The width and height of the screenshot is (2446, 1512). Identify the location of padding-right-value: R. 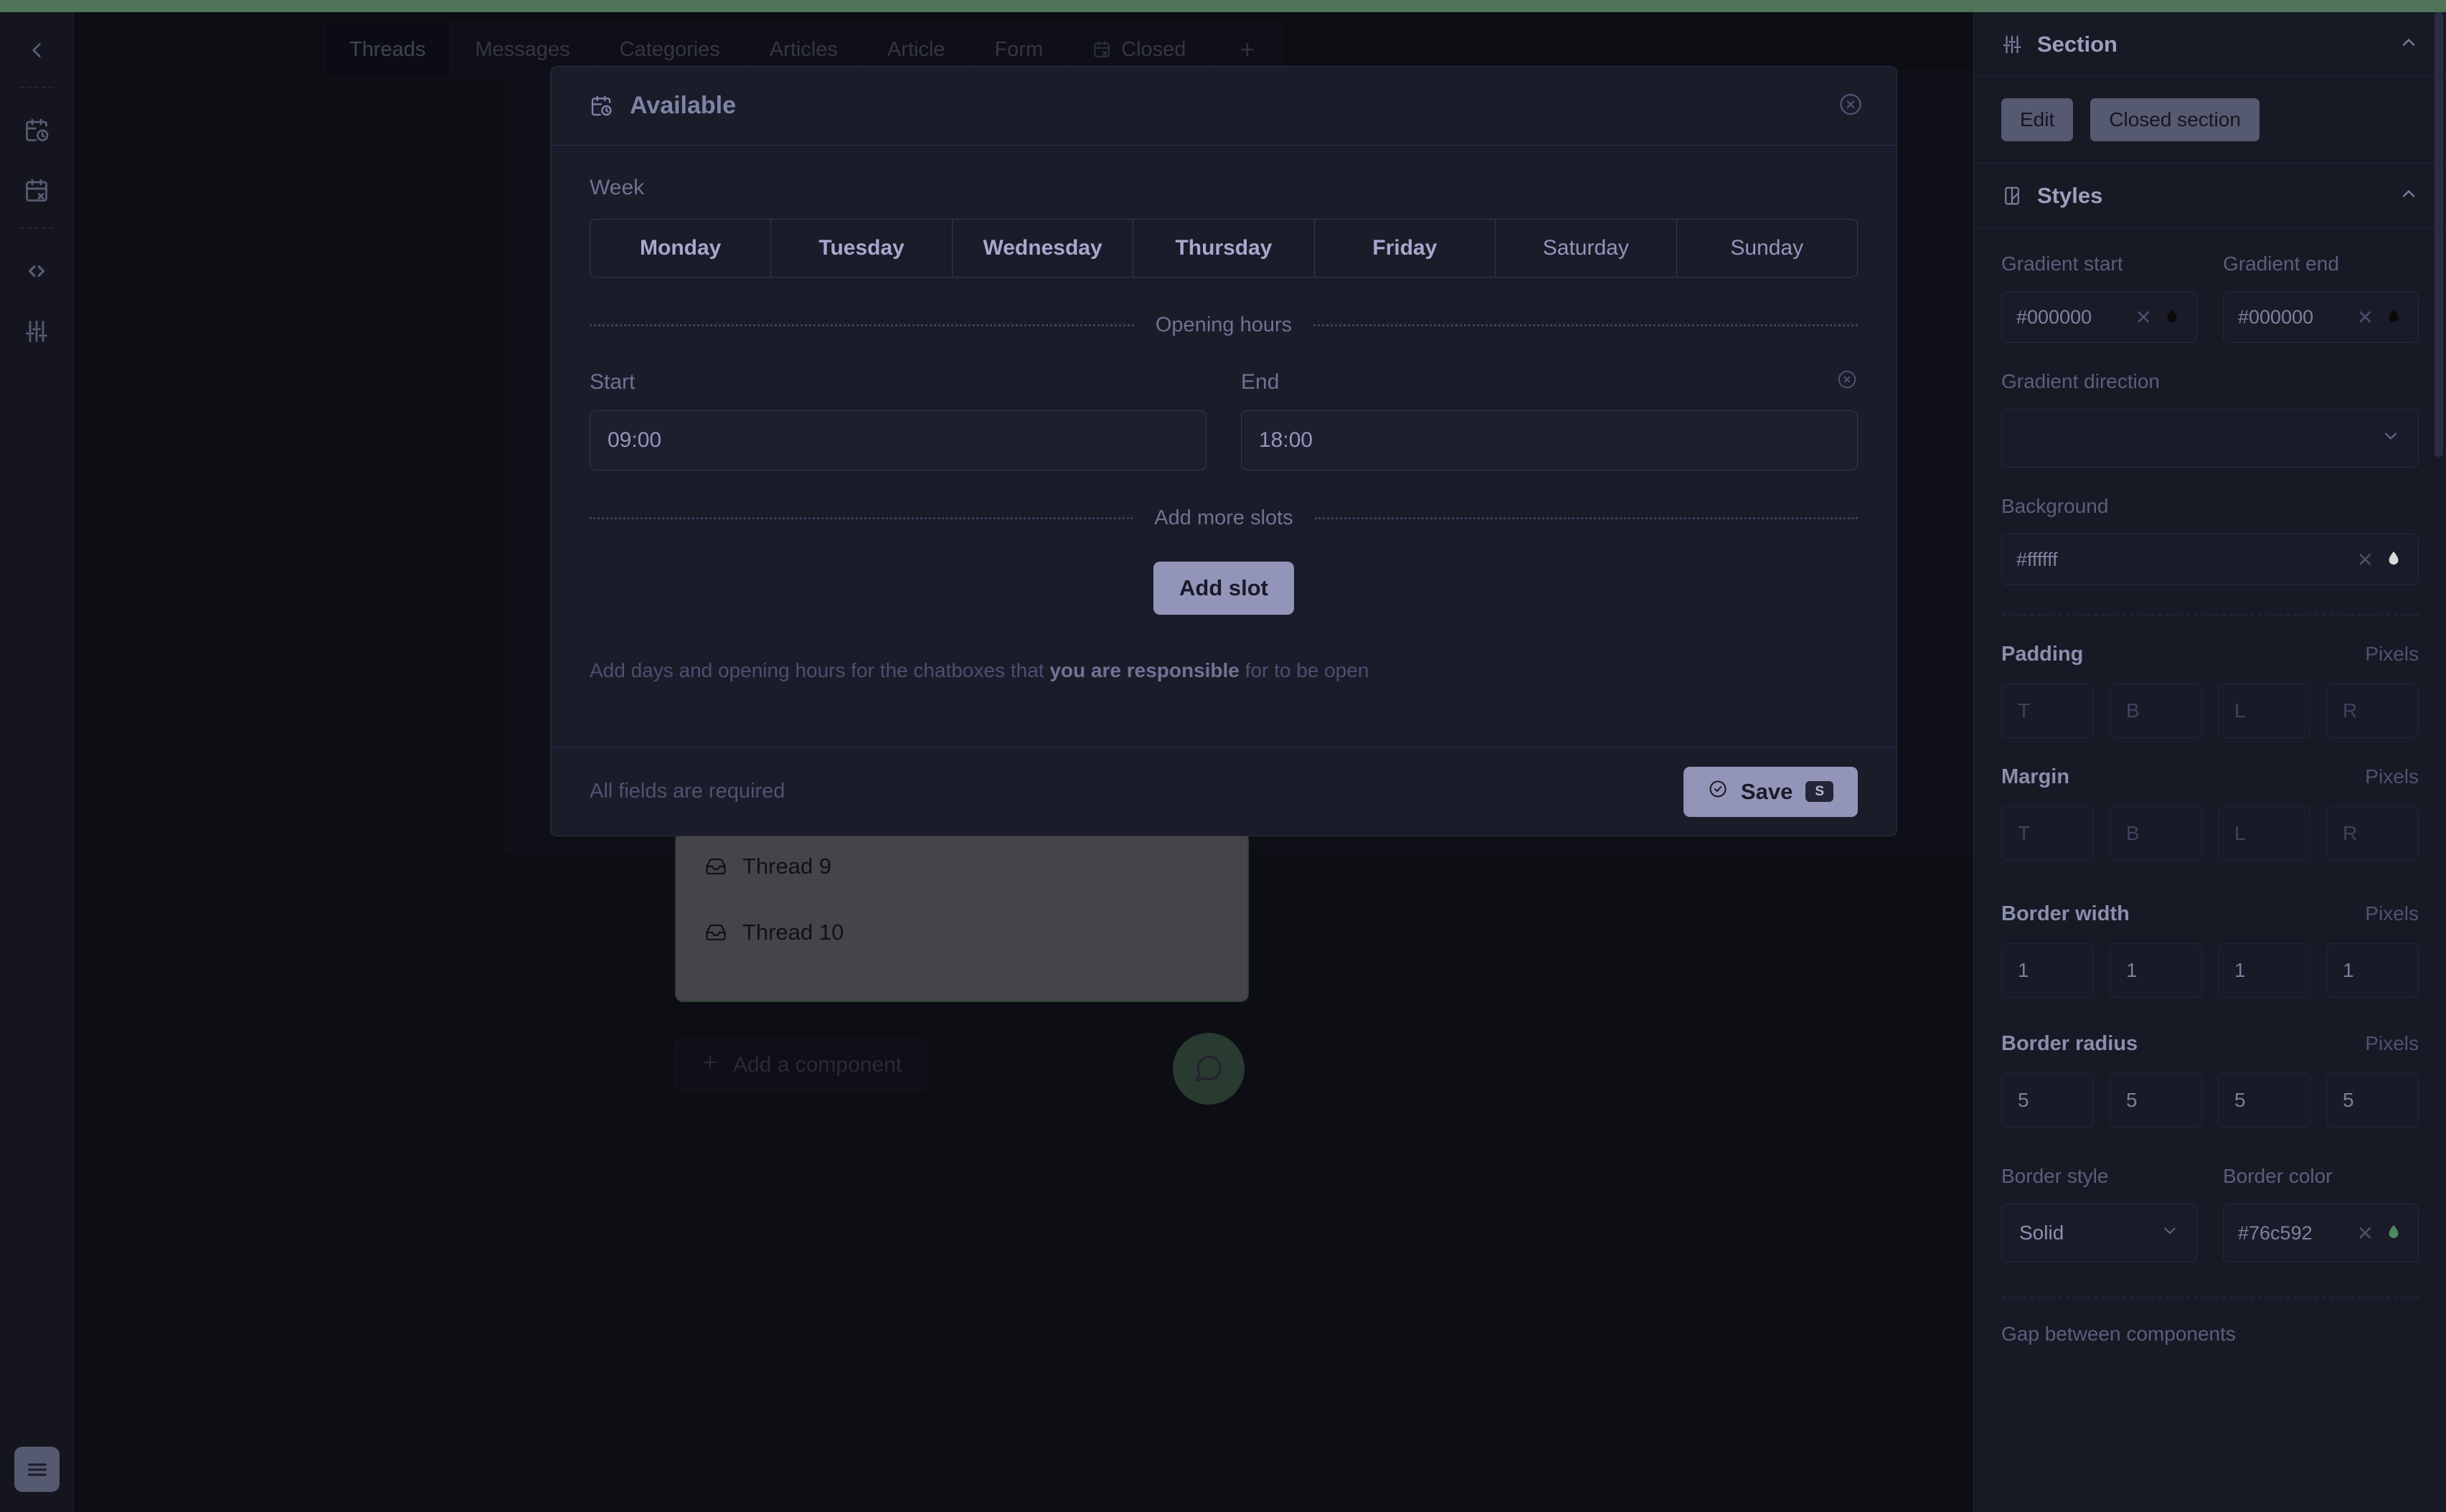
(2350, 710).